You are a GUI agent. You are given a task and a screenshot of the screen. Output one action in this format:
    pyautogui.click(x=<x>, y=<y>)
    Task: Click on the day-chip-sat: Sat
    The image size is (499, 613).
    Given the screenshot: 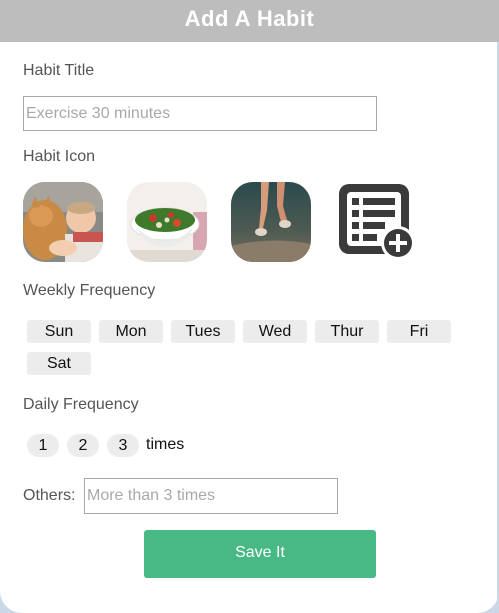 What is the action you would take?
    pyautogui.click(x=59, y=363)
    